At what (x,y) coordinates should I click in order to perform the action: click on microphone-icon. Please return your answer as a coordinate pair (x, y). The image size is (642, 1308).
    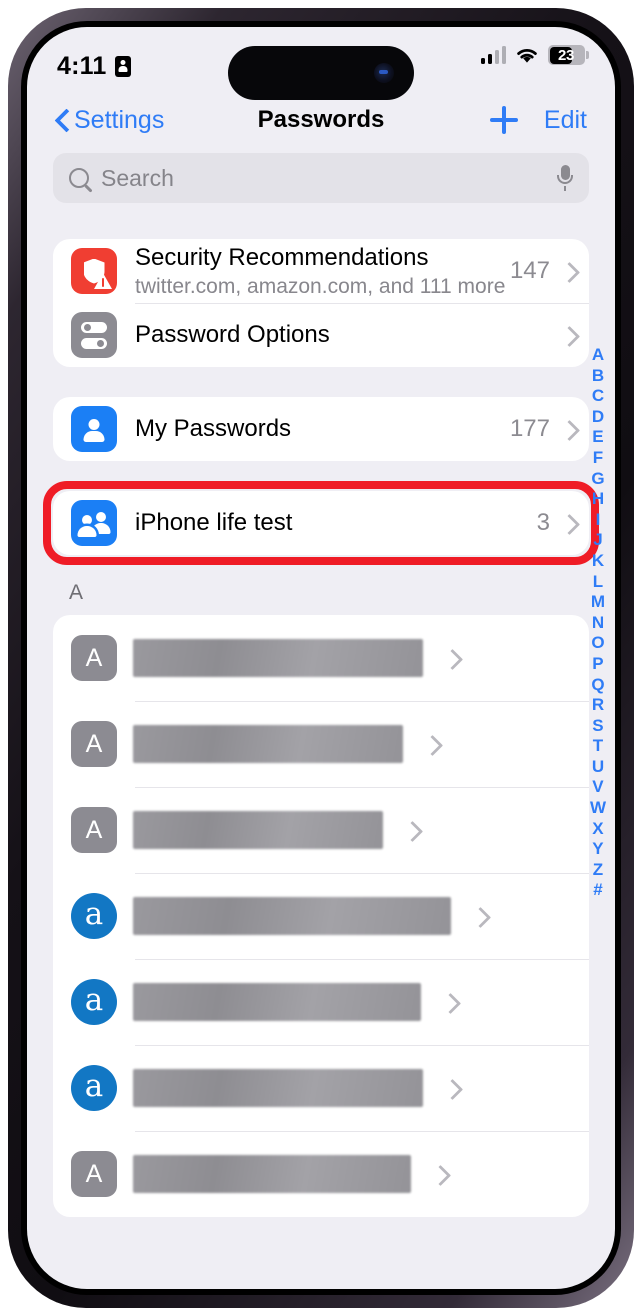
    Looking at the image, I should click on (565, 178).